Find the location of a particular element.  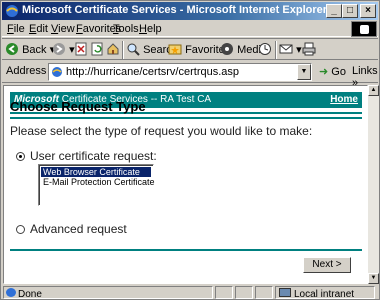

go-button: ➜ Go is located at coordinates (332, 71).